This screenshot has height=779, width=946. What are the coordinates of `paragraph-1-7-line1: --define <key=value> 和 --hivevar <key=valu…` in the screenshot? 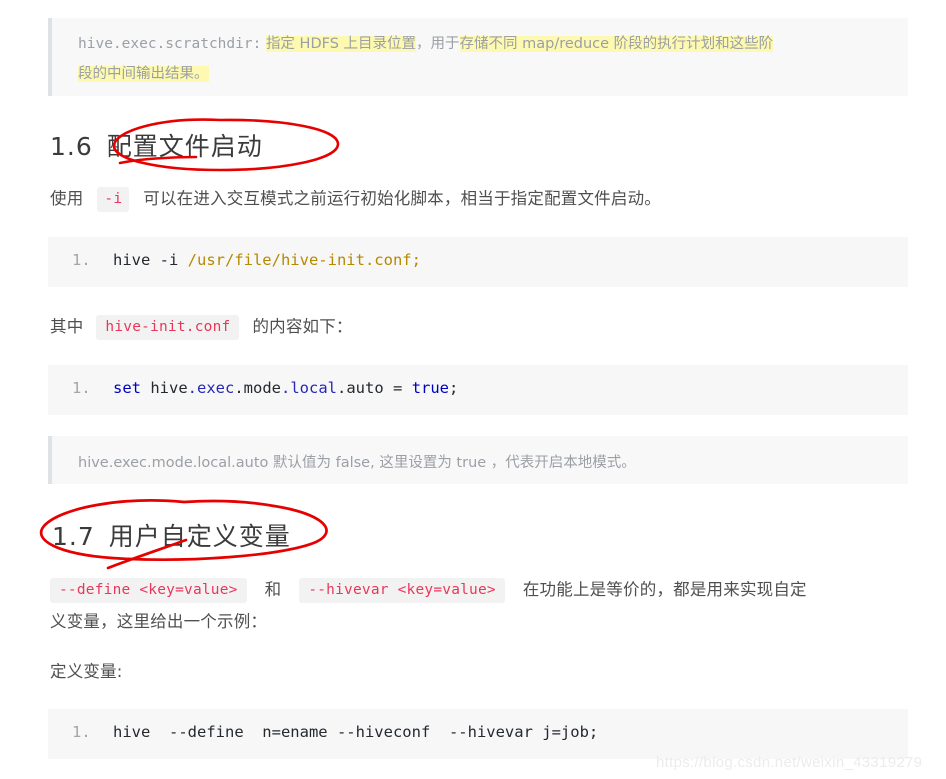 It's located at (428, 590).